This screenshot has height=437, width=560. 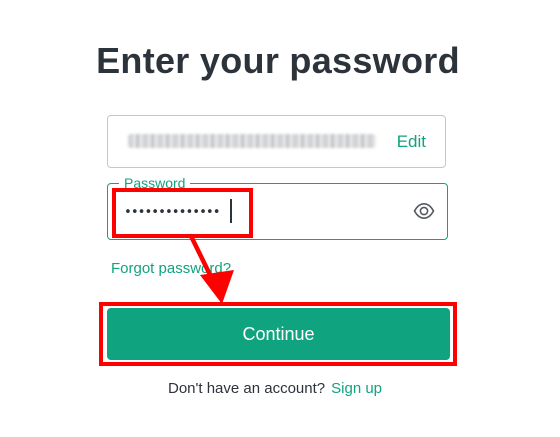 I want to click on eye-icon, so click(x=424, y=211).